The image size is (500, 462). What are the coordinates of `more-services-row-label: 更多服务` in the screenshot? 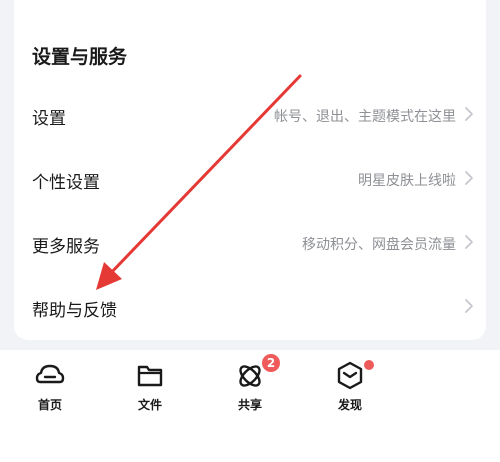 It's located at (66, 247).